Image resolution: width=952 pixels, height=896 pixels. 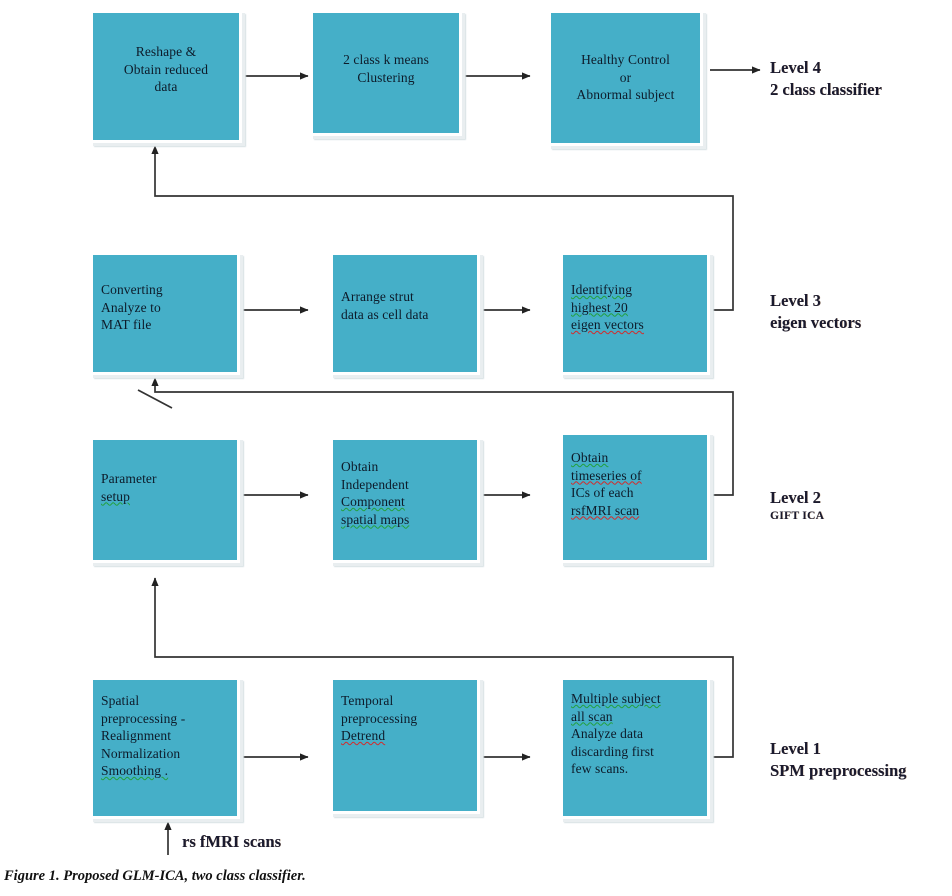 What do you see at coordinates (367, 700) in the screenshot?
I see `node-line: Temporal` at bounding box center [367, 700].